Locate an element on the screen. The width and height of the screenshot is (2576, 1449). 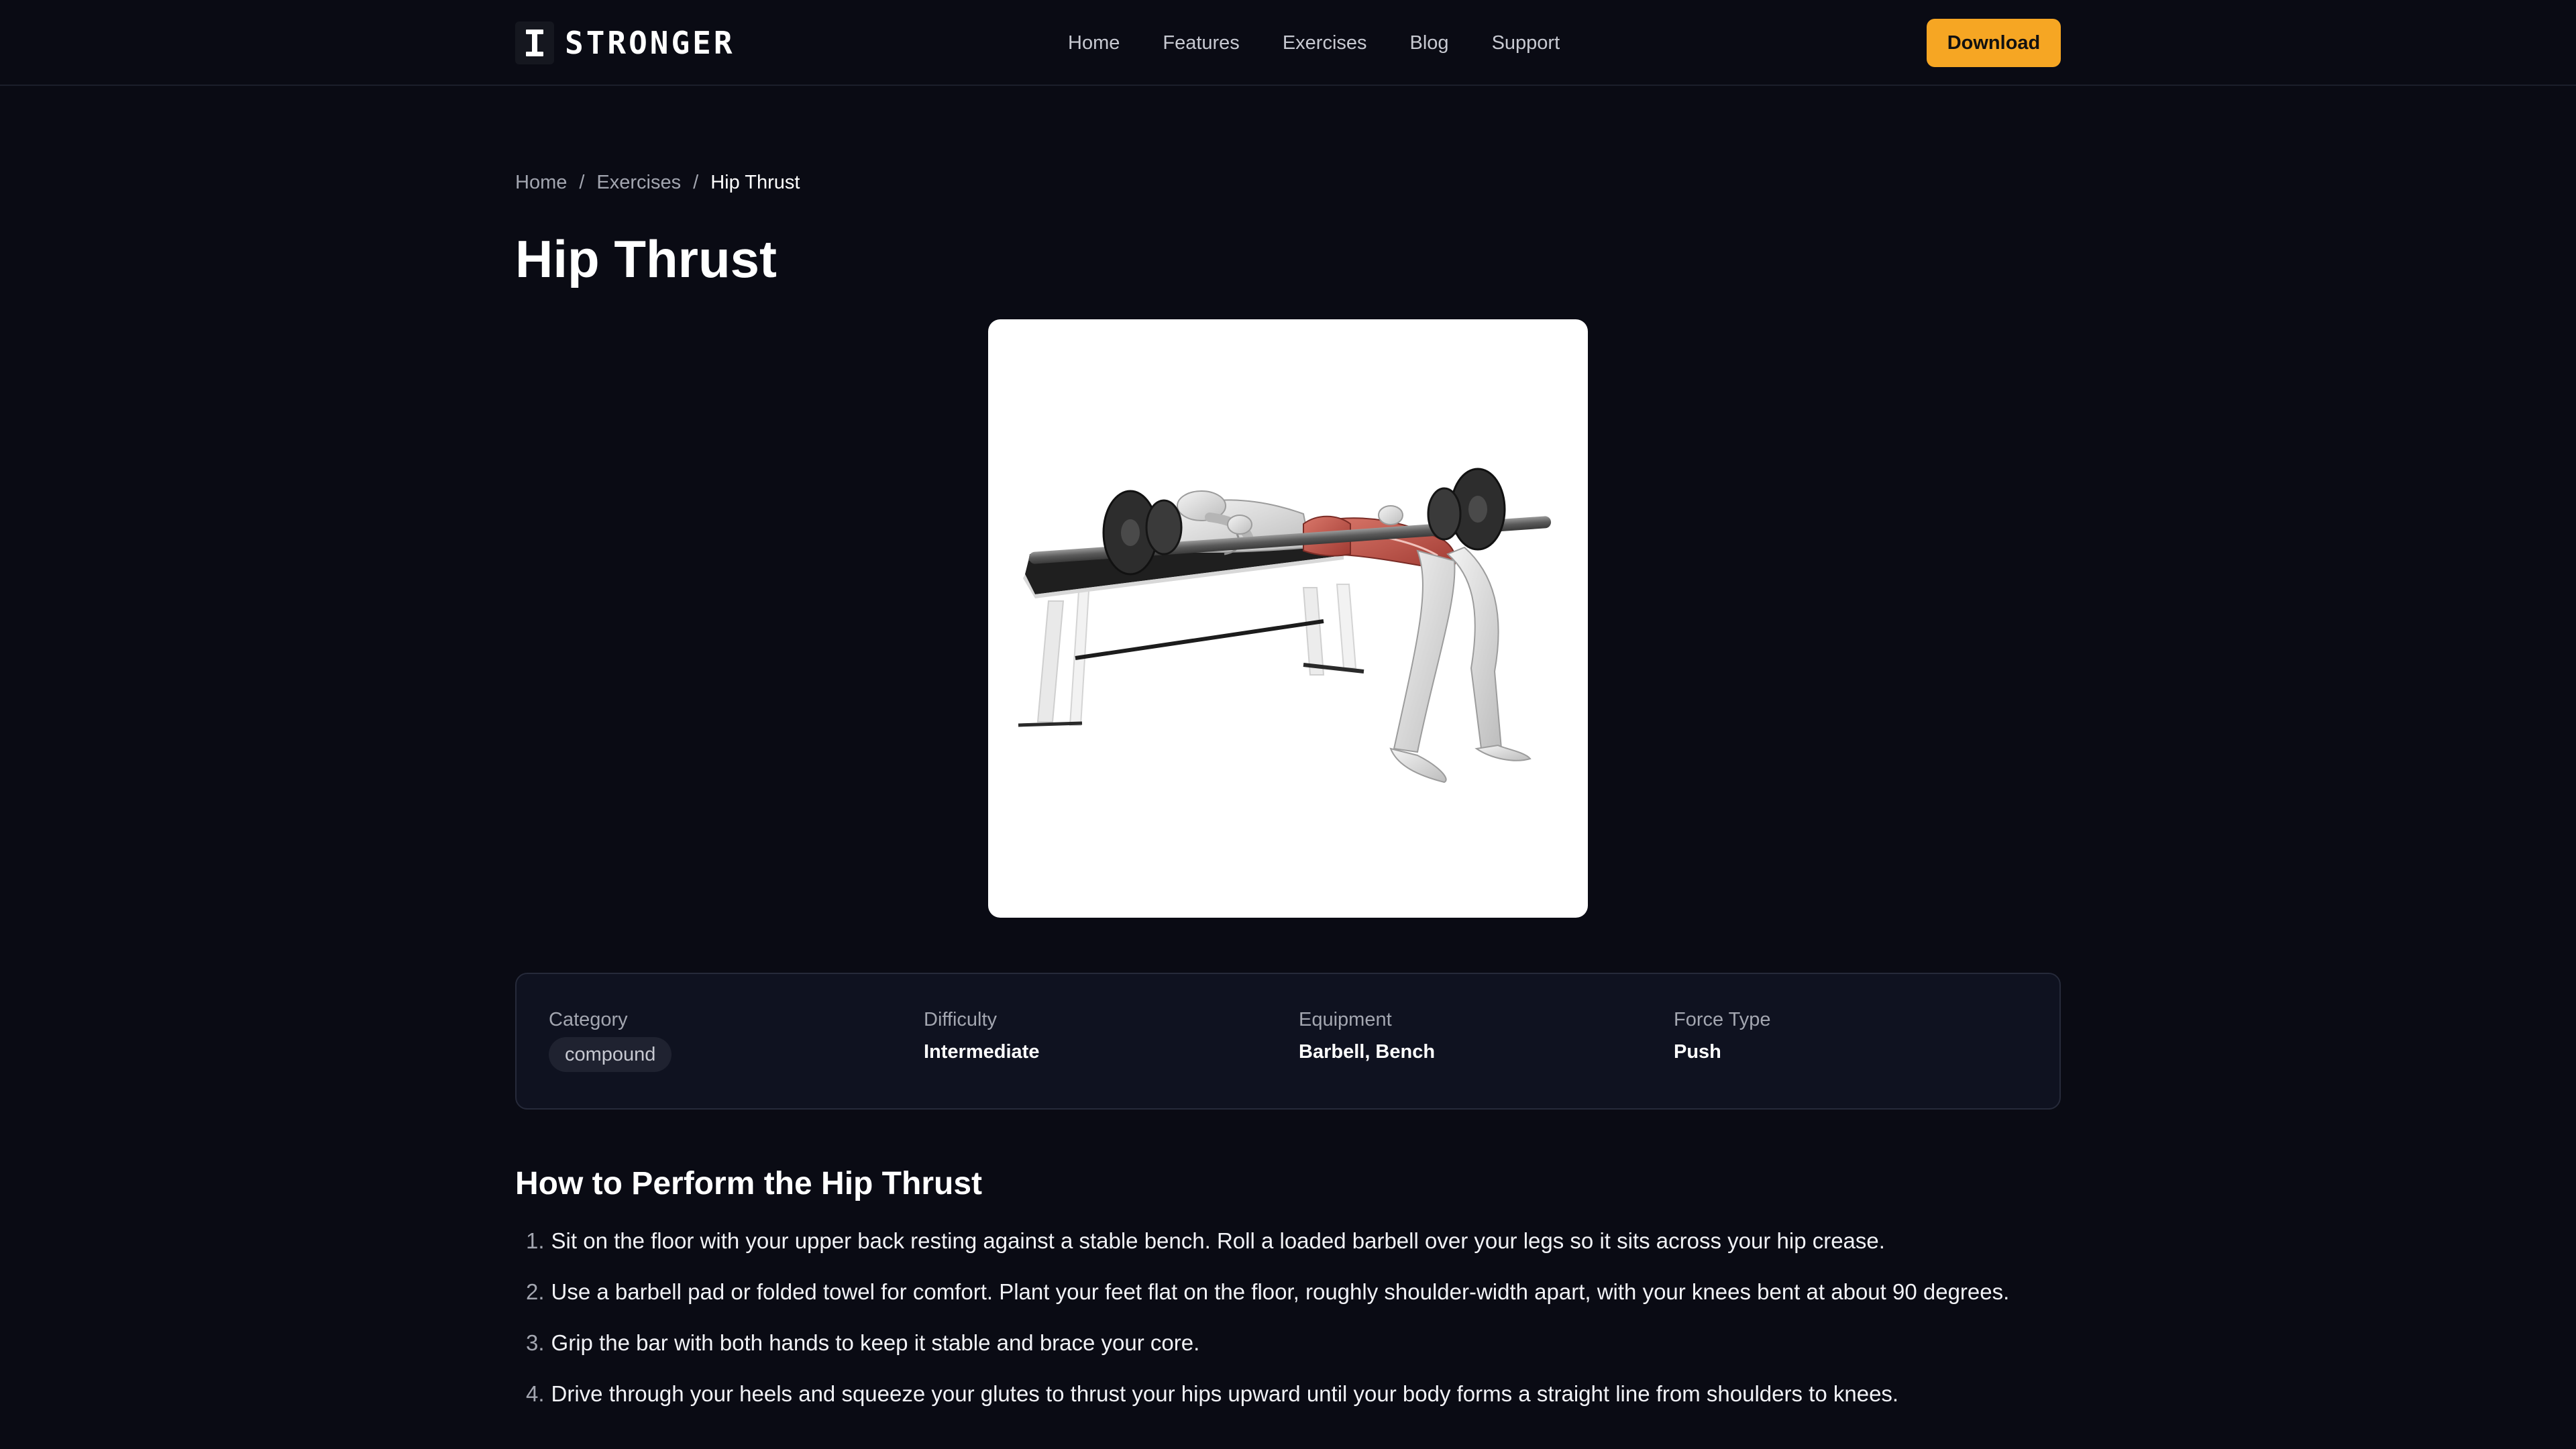
equipment-label: Equipment is located at coordinates (1345, 1019).